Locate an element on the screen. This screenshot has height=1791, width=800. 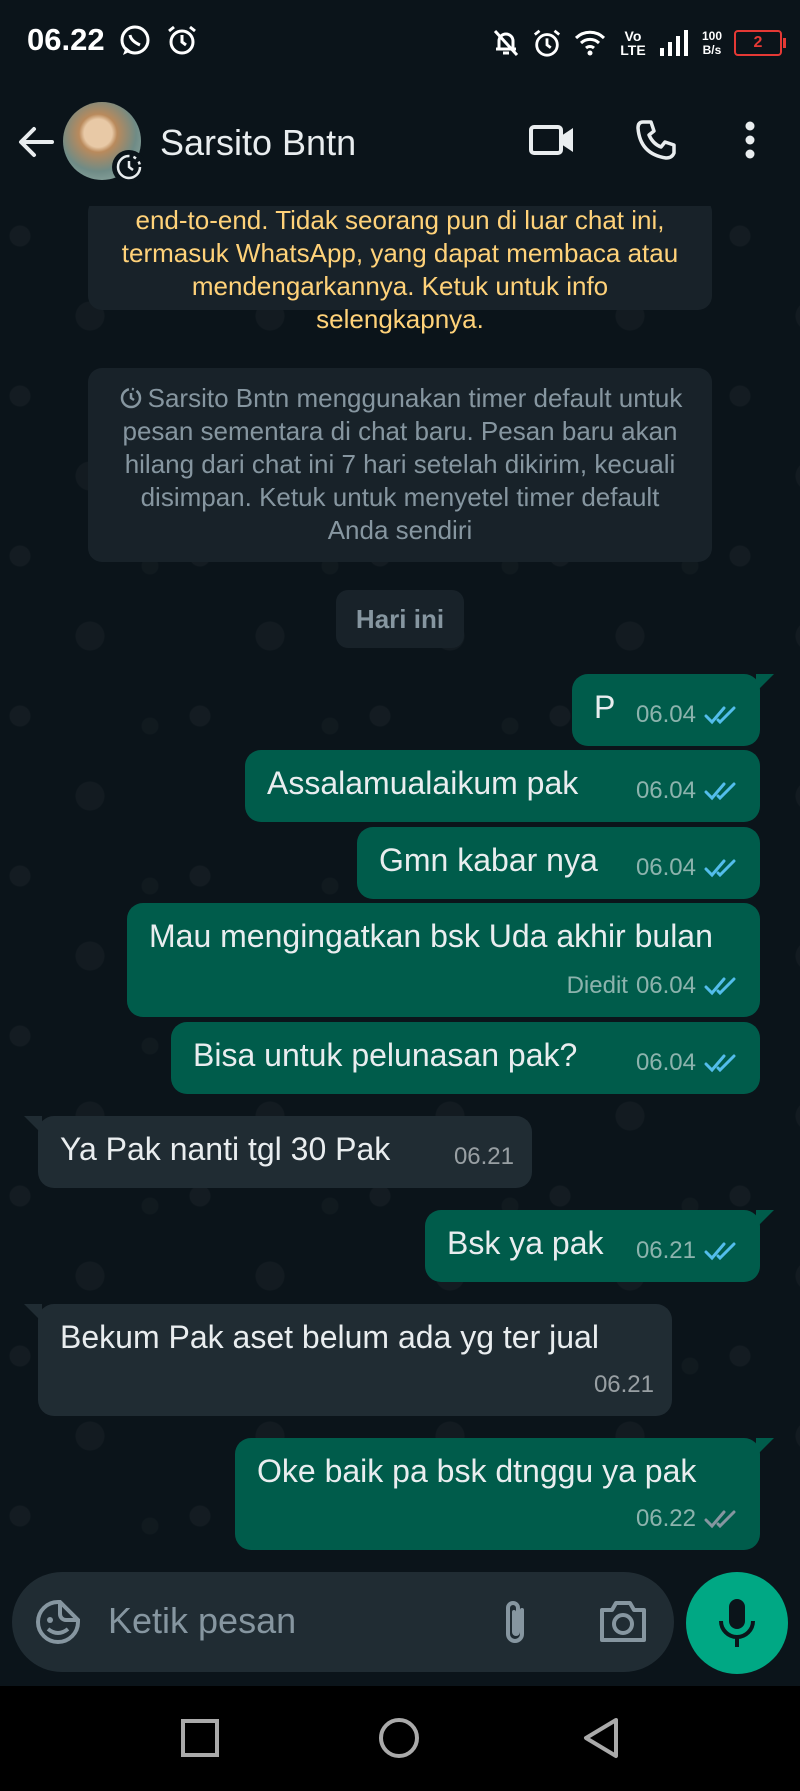
arrow-left-icon is located at coordinates (36, 142).